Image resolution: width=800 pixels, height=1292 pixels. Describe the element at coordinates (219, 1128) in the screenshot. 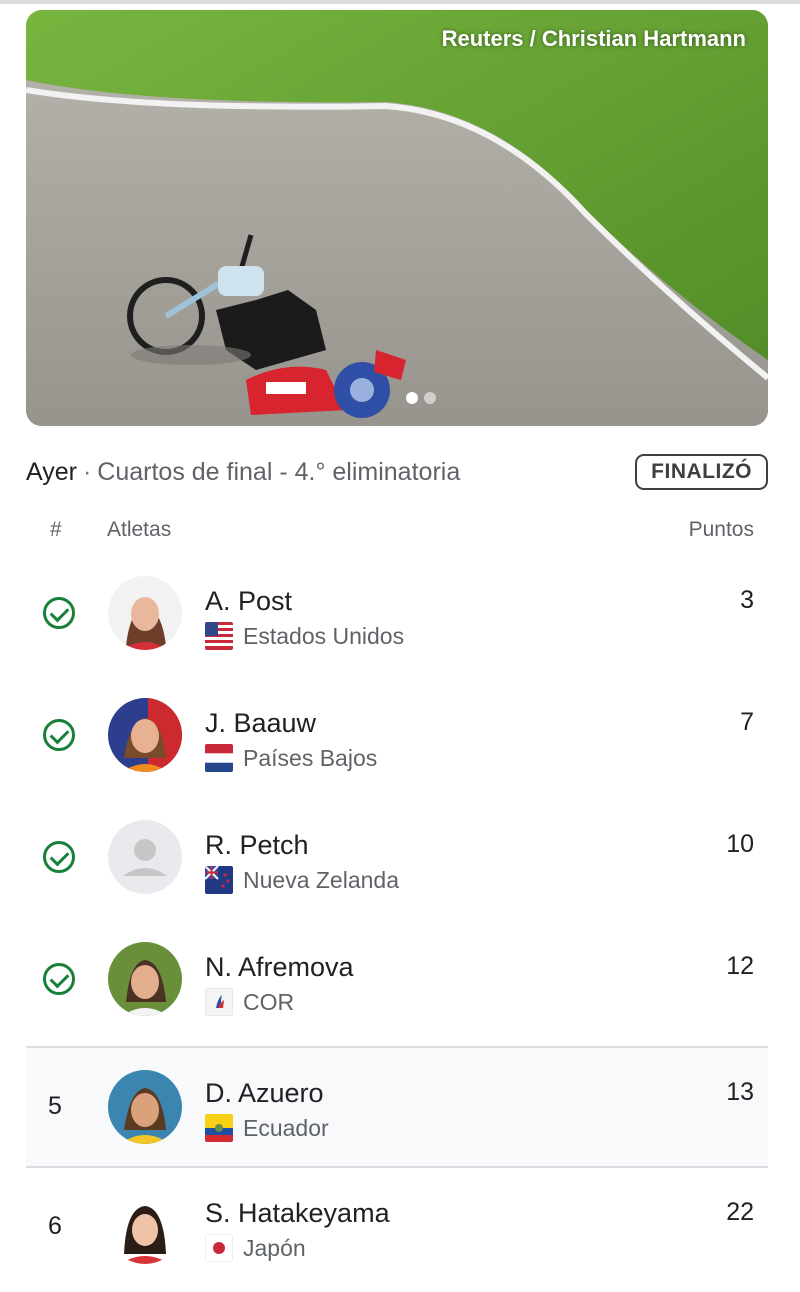

I see `flag-ecuador-icon` at that location.